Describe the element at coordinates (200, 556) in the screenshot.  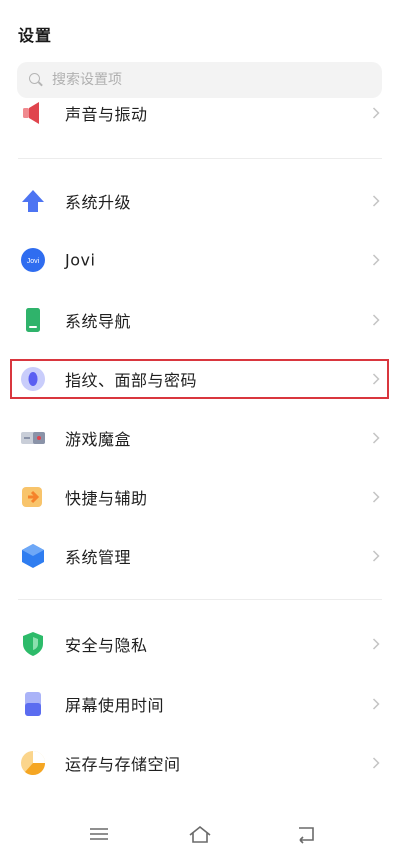
I see `settings-item-system-management: 系统管理` at that location.